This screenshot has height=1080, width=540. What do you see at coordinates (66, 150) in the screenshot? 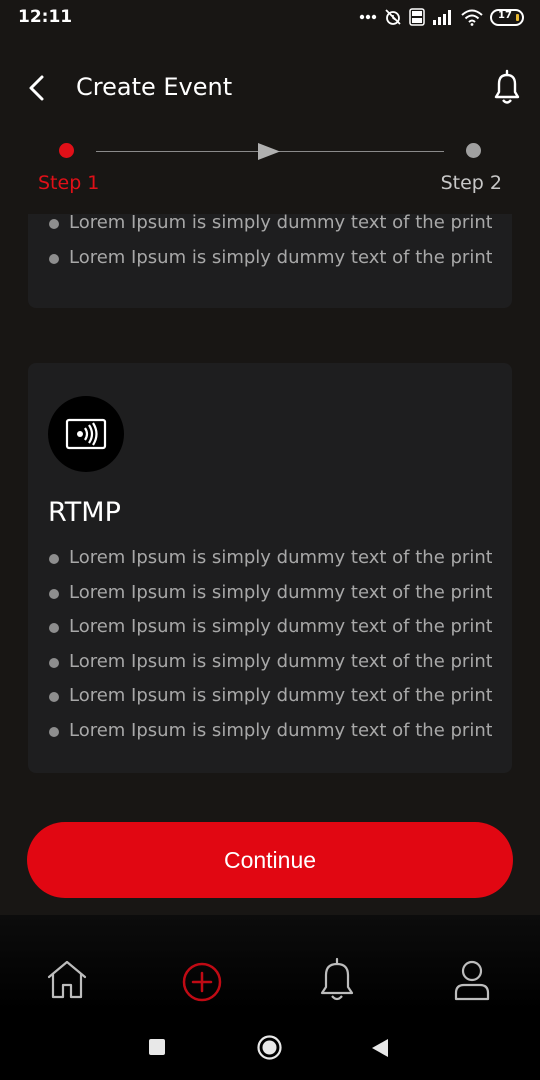
I see `step-1-indicator` at bounding box center [66, 150].